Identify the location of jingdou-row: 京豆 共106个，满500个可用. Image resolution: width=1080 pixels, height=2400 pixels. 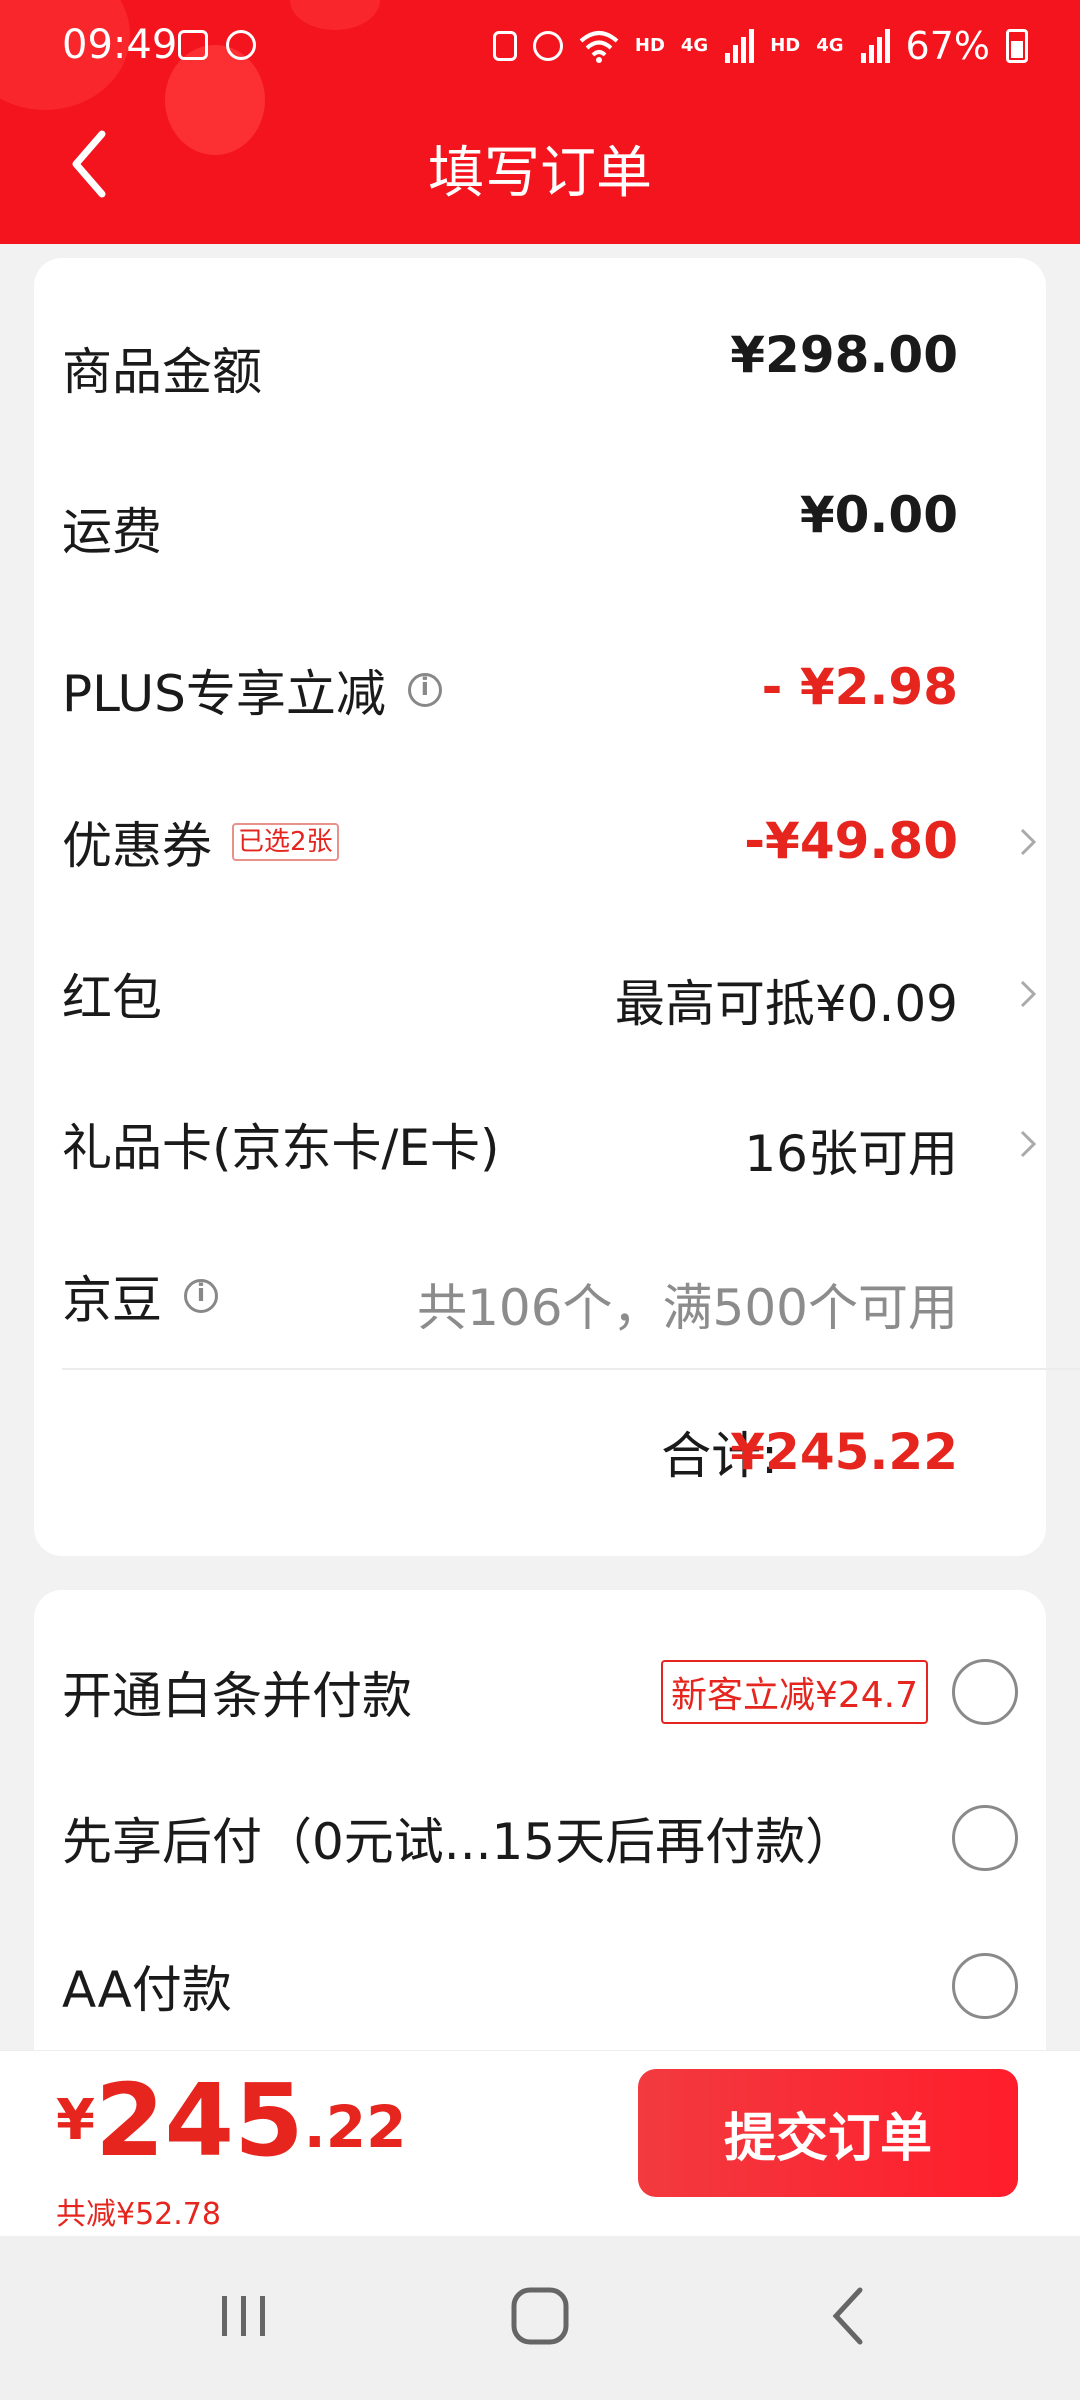
(540, 1296).